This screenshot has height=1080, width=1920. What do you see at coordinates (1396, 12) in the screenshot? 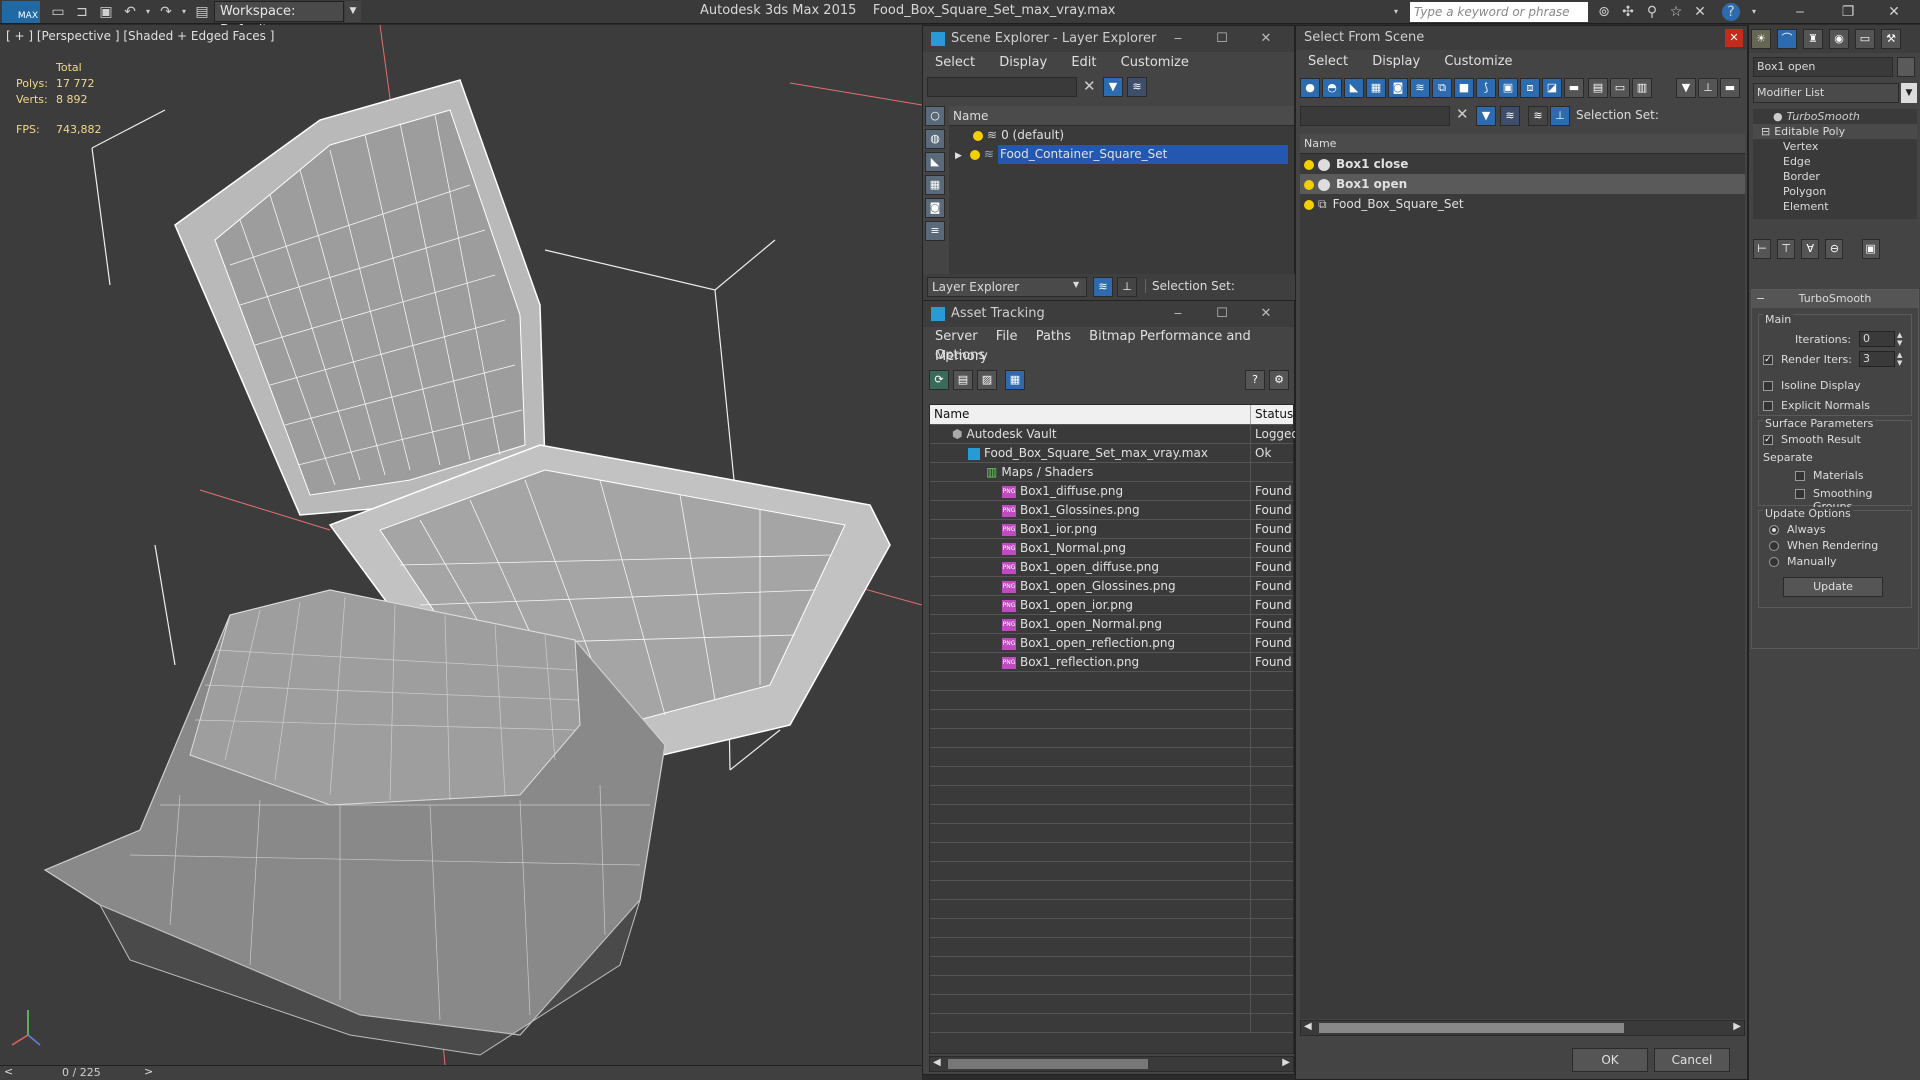
I see `search-dropdown-icon: ▾` at bounding box center [1396, 12].